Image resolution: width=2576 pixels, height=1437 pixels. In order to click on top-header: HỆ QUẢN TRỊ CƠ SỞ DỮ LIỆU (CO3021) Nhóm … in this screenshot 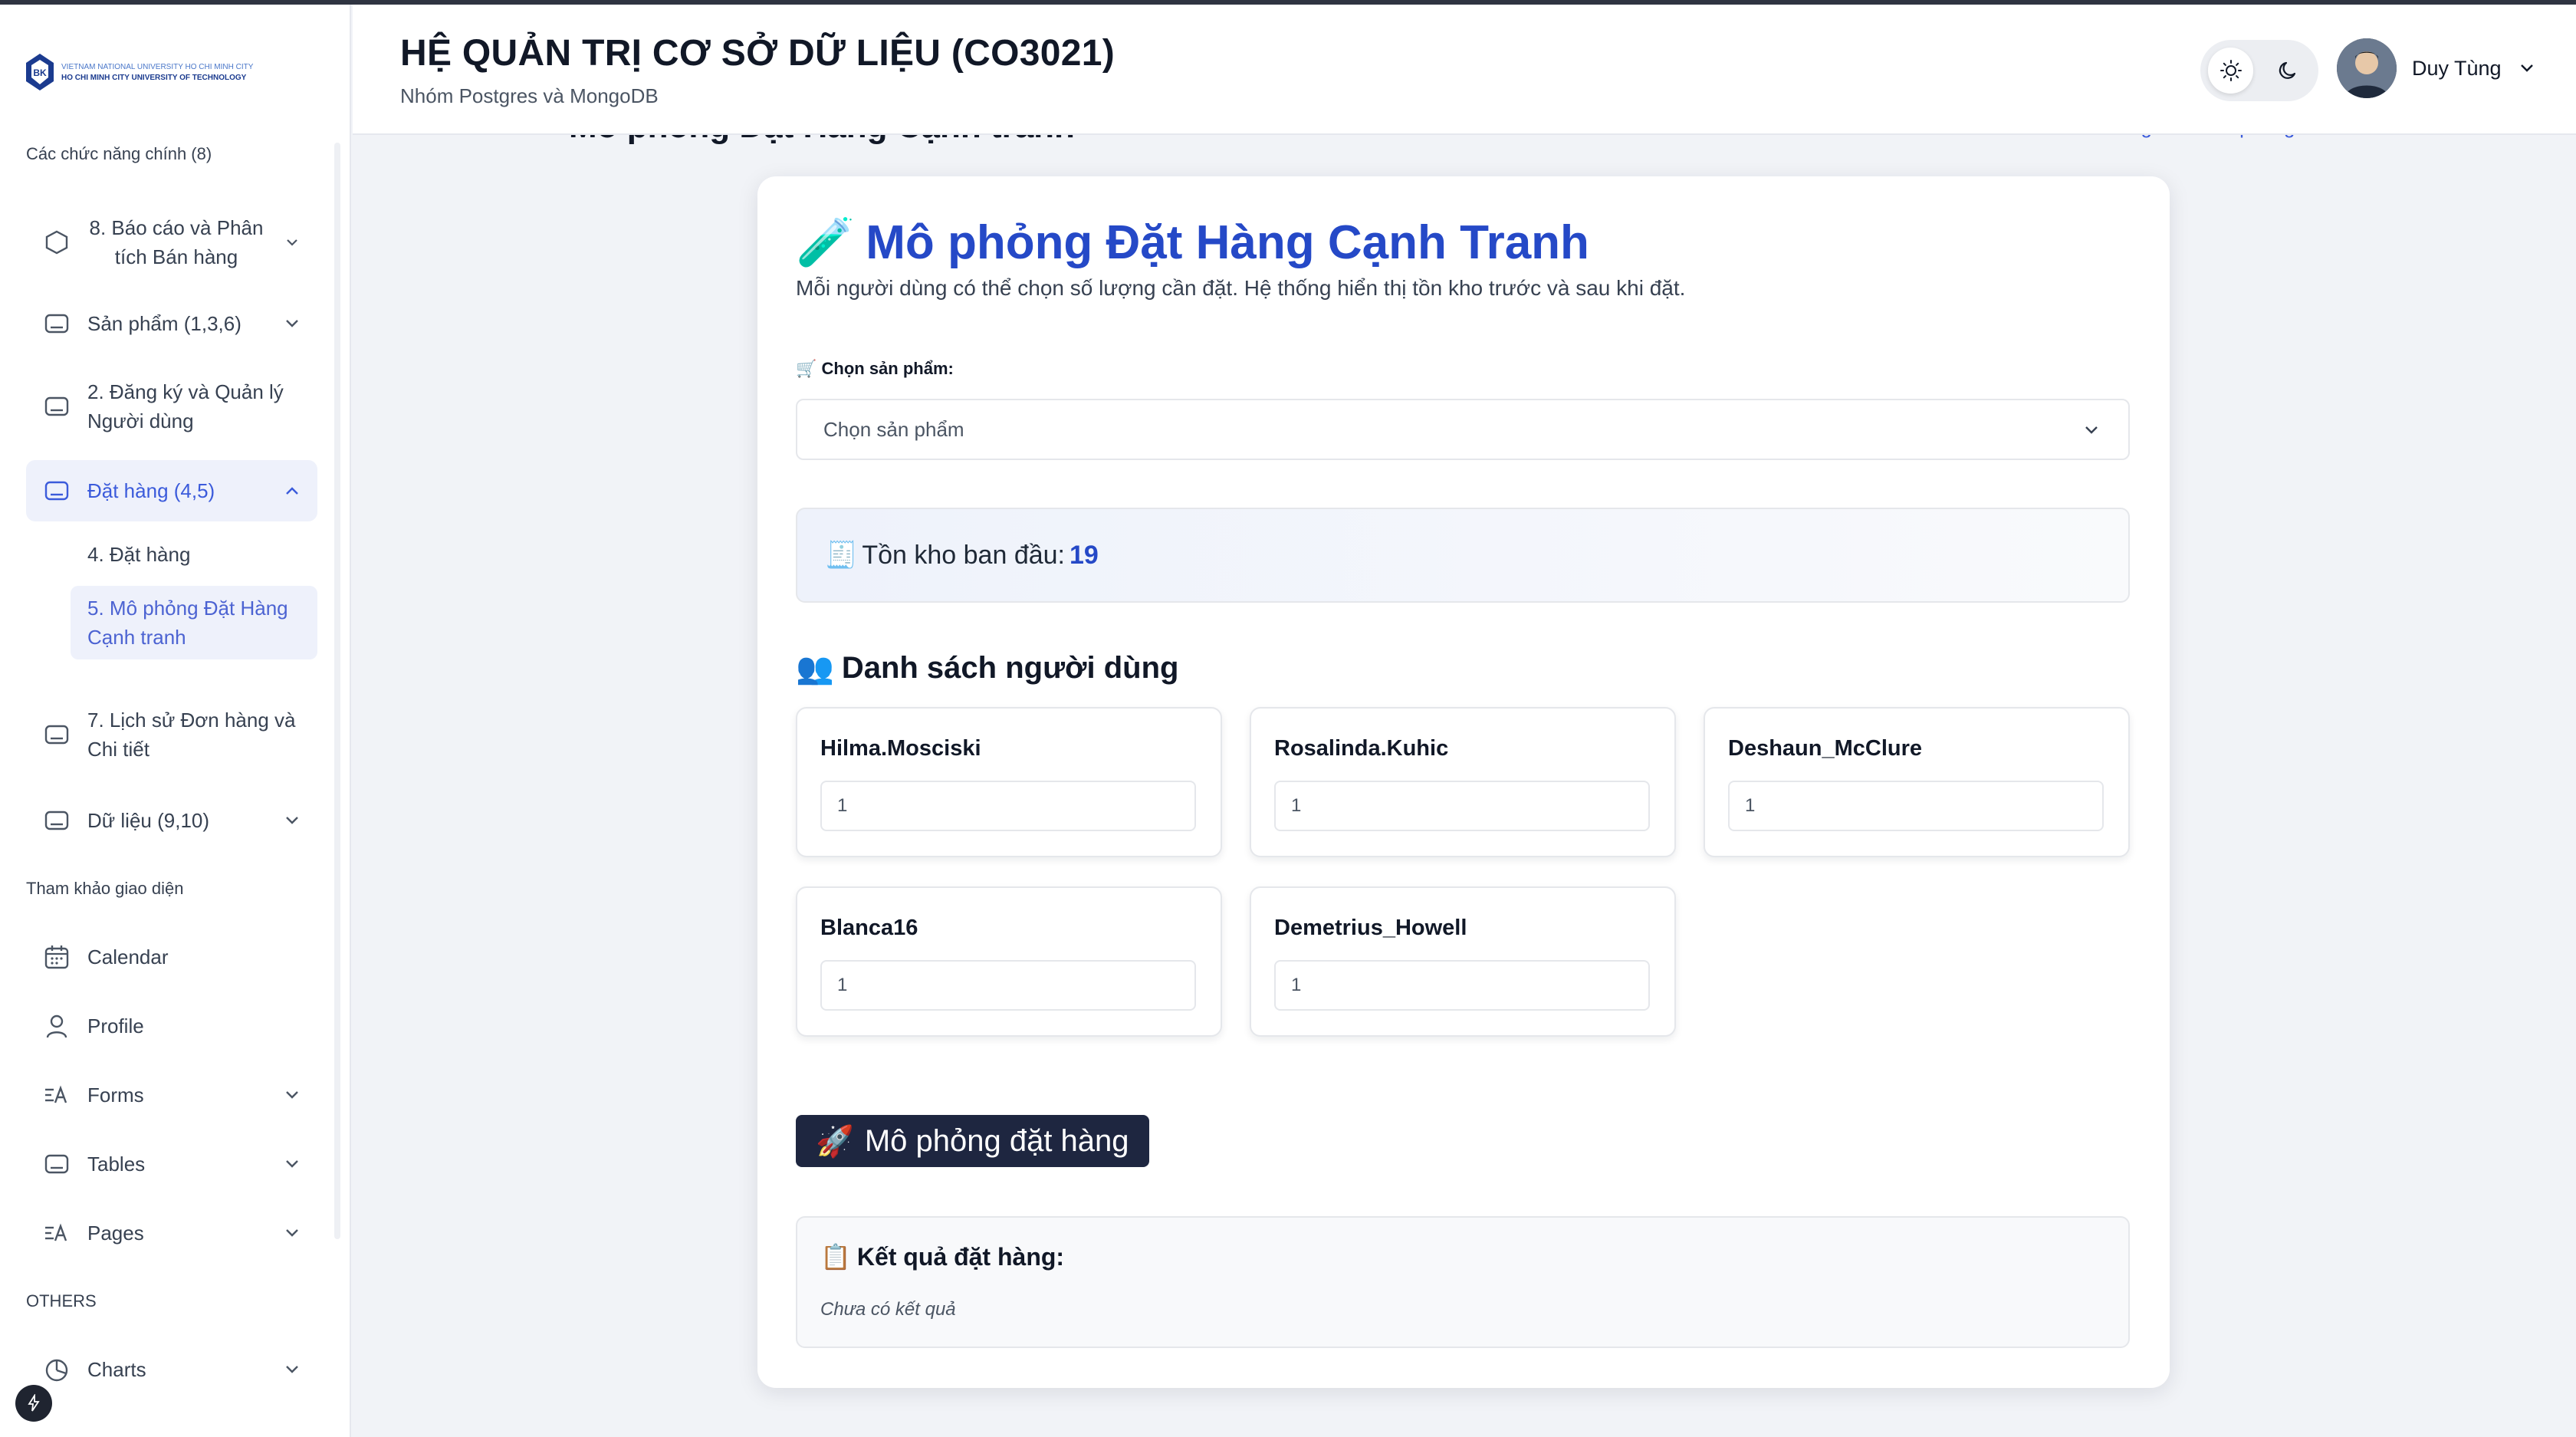, I will do `click(1464, 70)`.